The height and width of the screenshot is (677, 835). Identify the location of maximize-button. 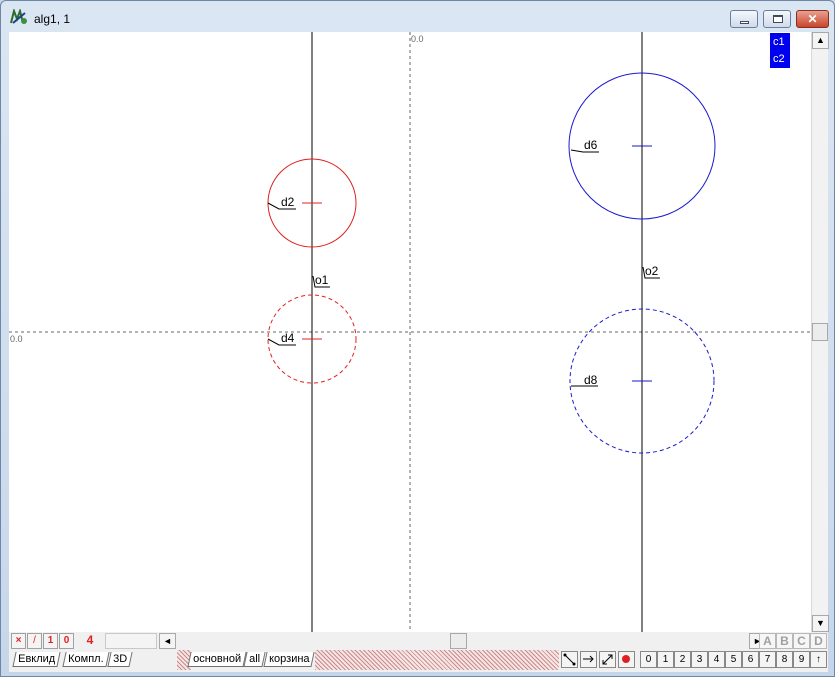
(777, 19).